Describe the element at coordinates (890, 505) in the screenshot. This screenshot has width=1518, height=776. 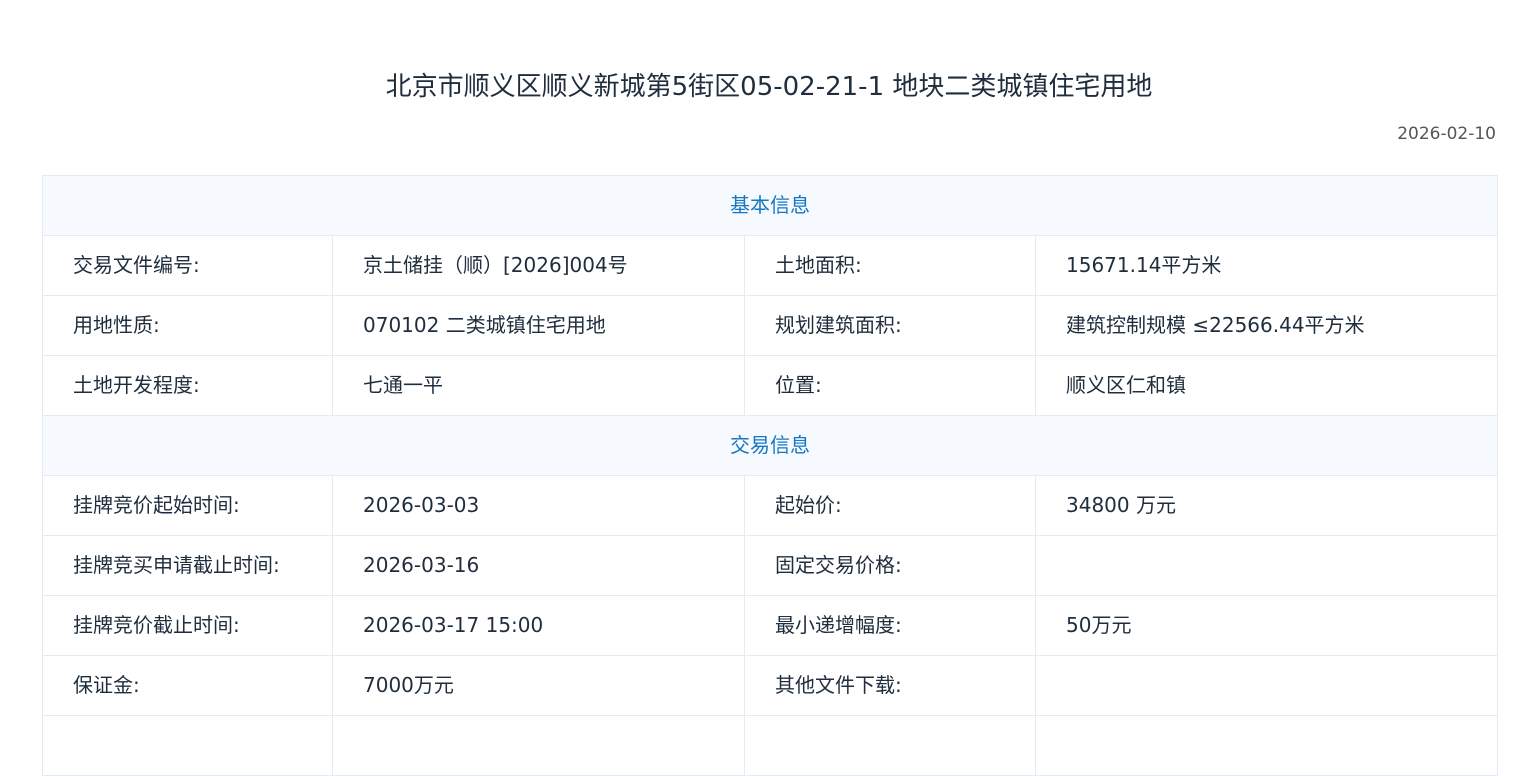
I see `row-label: 起始价:` at that location.